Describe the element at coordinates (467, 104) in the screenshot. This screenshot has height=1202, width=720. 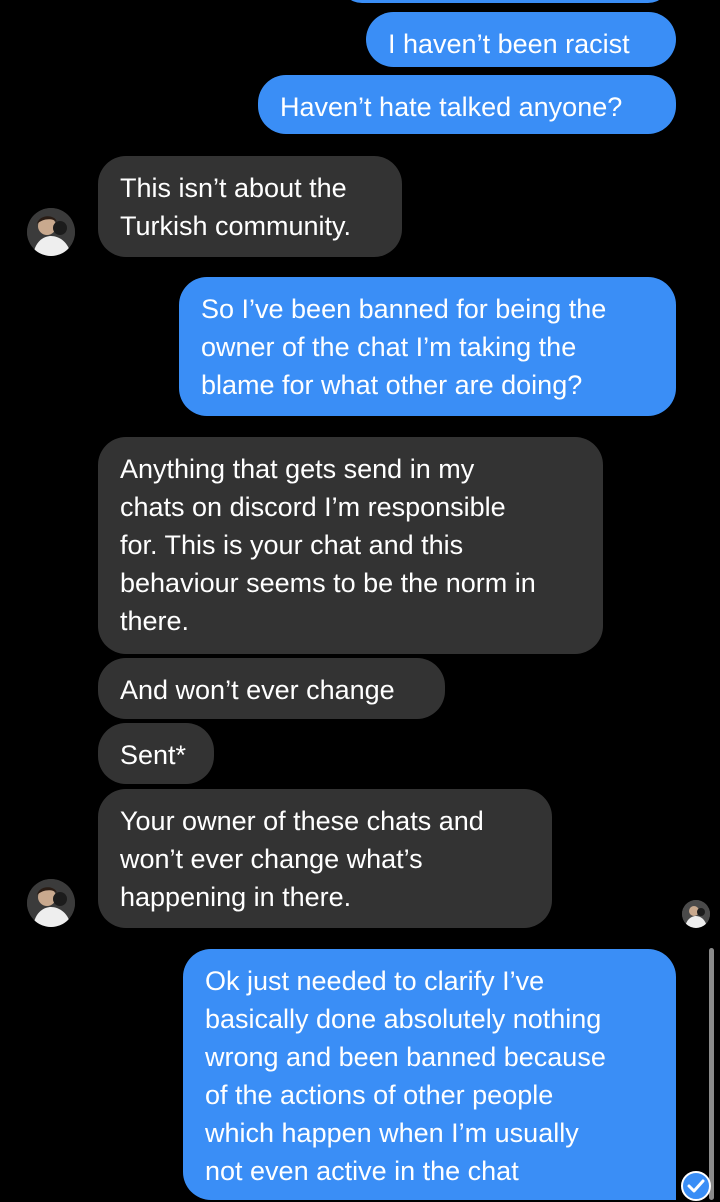
I see `message-bubble-sent: Haven’t hate talked anyone?` at that location.